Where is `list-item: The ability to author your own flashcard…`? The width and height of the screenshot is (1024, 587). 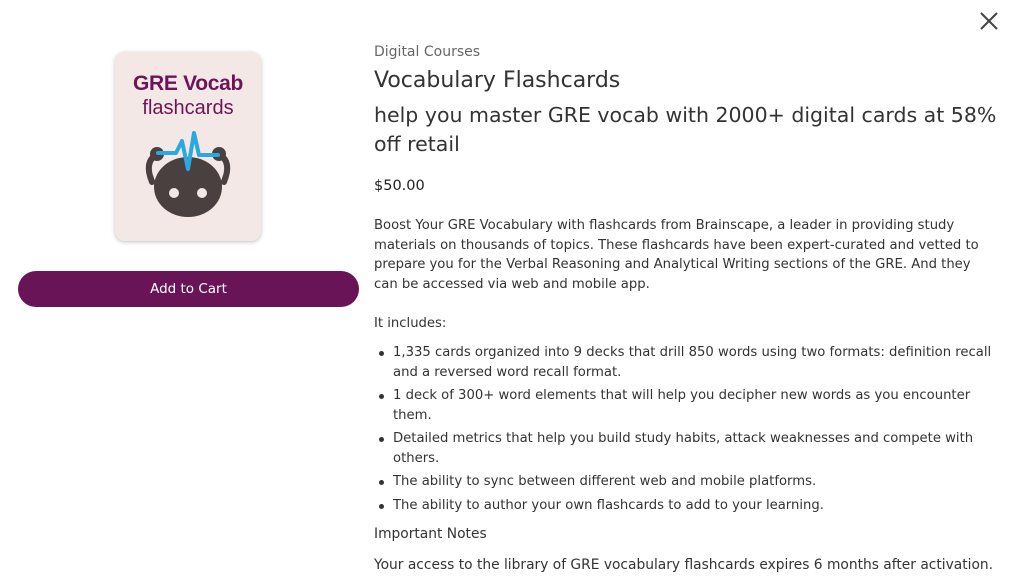 list-item: The ability to author your own flashcard… is located at coordinates (688, 506).